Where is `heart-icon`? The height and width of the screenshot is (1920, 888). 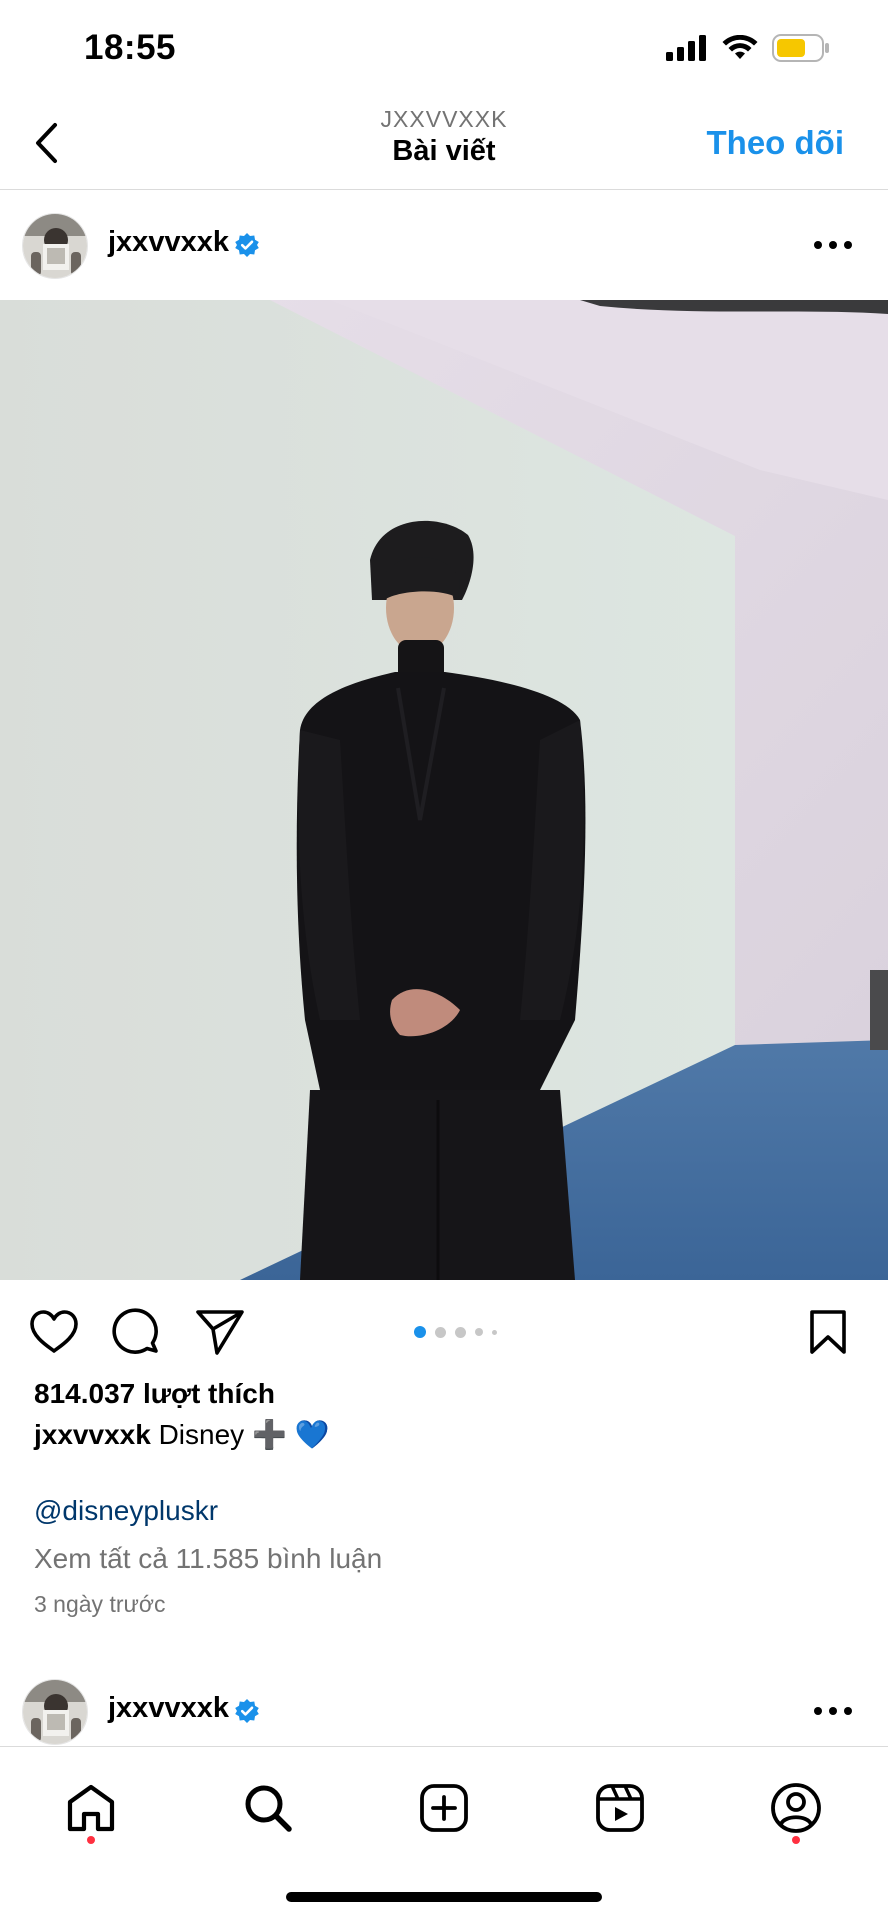
heart-icon is located at coordinates (54, 1331).